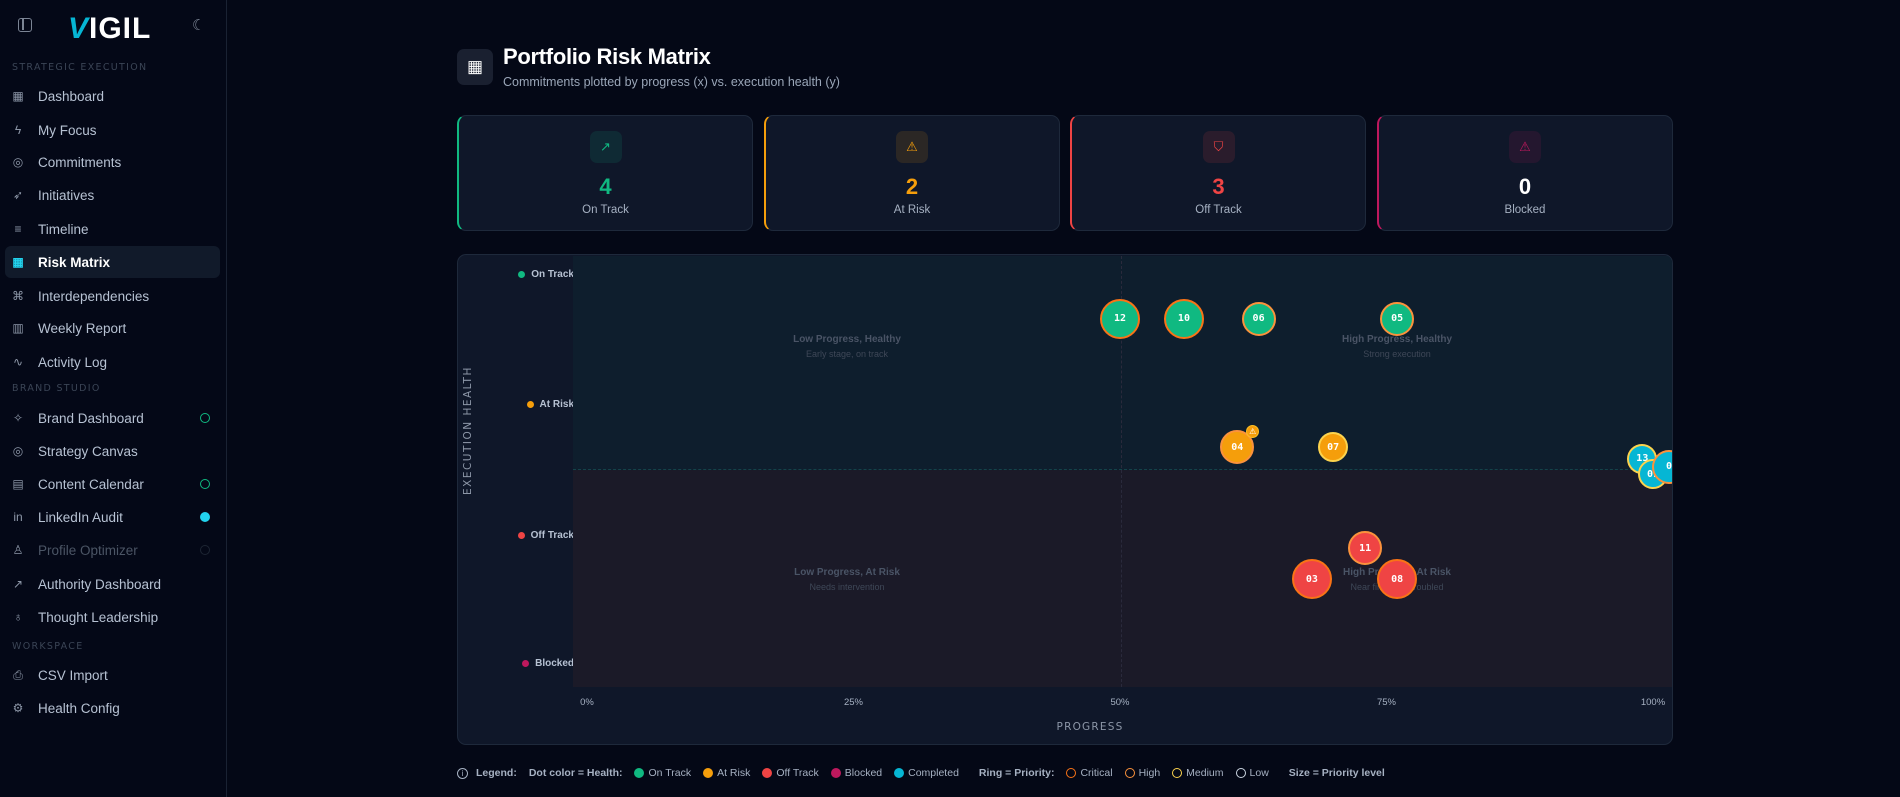  What do you see at coordinates (112, 550) in the screenshot?
I see `sidebar-item-profile-optimizer: ♙ Profile Optimizer` at bounding box center [112, 550].